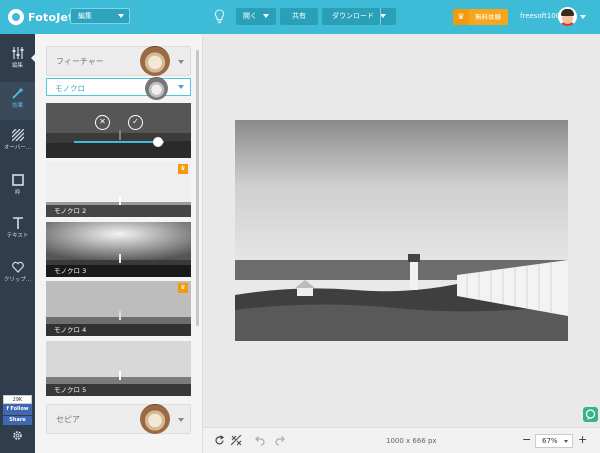 Image resolution: width=600 pixels, height=453 pixels. I want to click on download-button: ダウンロード, so click(359, 16).